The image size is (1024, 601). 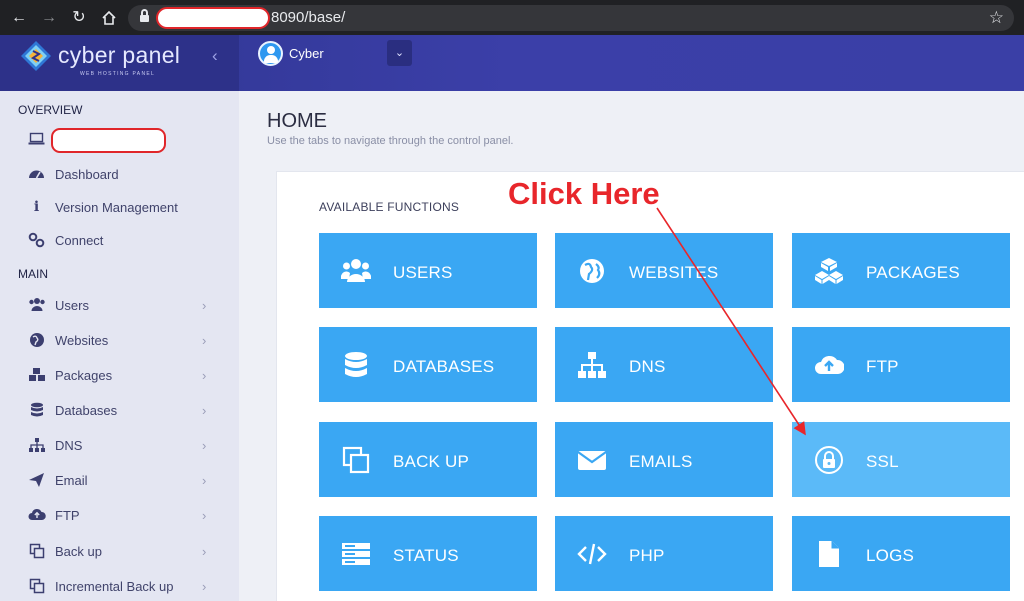 What do you see at coordinates (119, 480) in the screenshot?
I see `sidebar-item-email: Email ›` at bounding box center [119, 480].